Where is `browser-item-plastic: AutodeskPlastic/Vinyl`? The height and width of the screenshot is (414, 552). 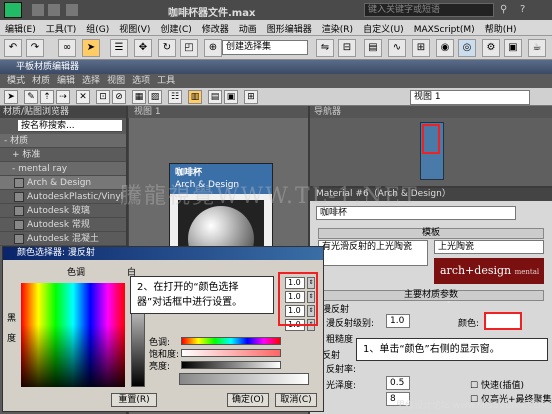 browser-item-plastic: AutodeskPlastic/Vinyl is located at coordinates (63, 197).